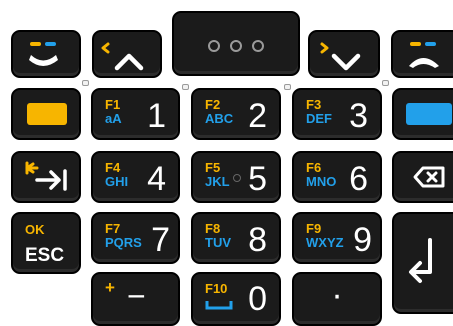 This screenshot has width=453, height=326. Describe the element at coordinates (236, 299) in the screenshot. I see `key-0: F10 0` at that location.